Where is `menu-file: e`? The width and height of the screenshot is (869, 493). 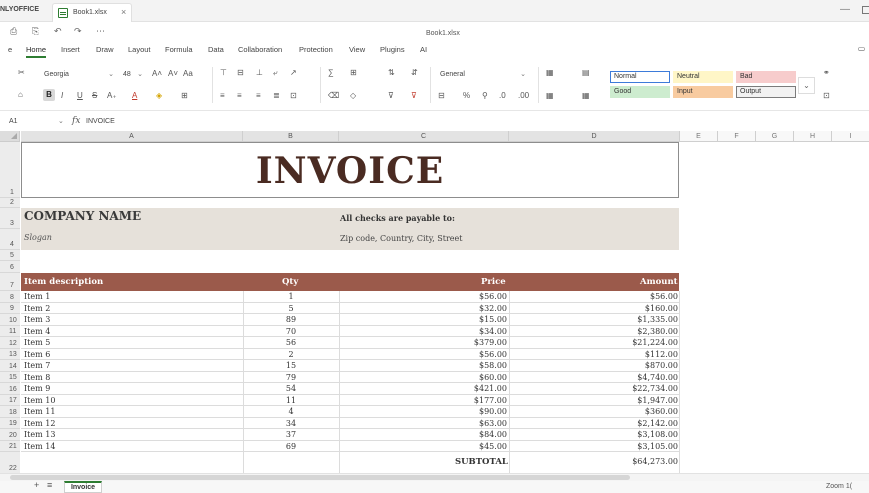
menu-file: e is located at coordinates (10, 49).